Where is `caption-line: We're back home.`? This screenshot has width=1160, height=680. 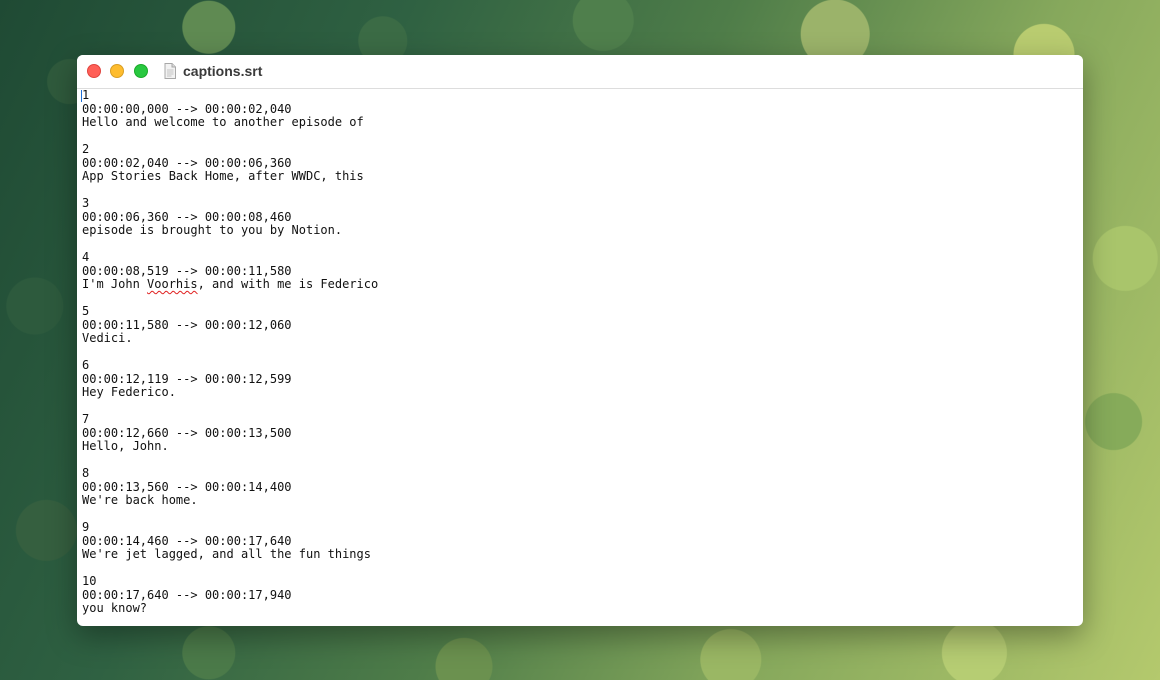
caption-line: We're back home. is located at coordinates (140, 500).